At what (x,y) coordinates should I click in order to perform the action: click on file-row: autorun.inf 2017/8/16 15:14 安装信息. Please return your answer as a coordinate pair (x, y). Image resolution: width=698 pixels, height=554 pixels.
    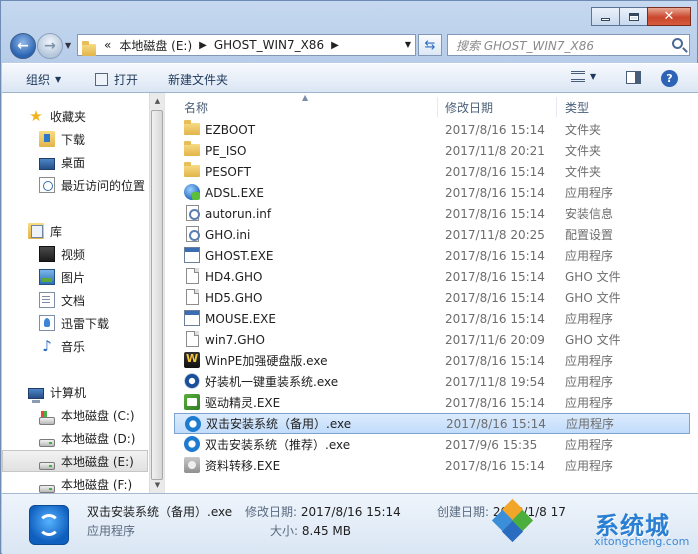
    Looking at the image, I should click on (432, 213).